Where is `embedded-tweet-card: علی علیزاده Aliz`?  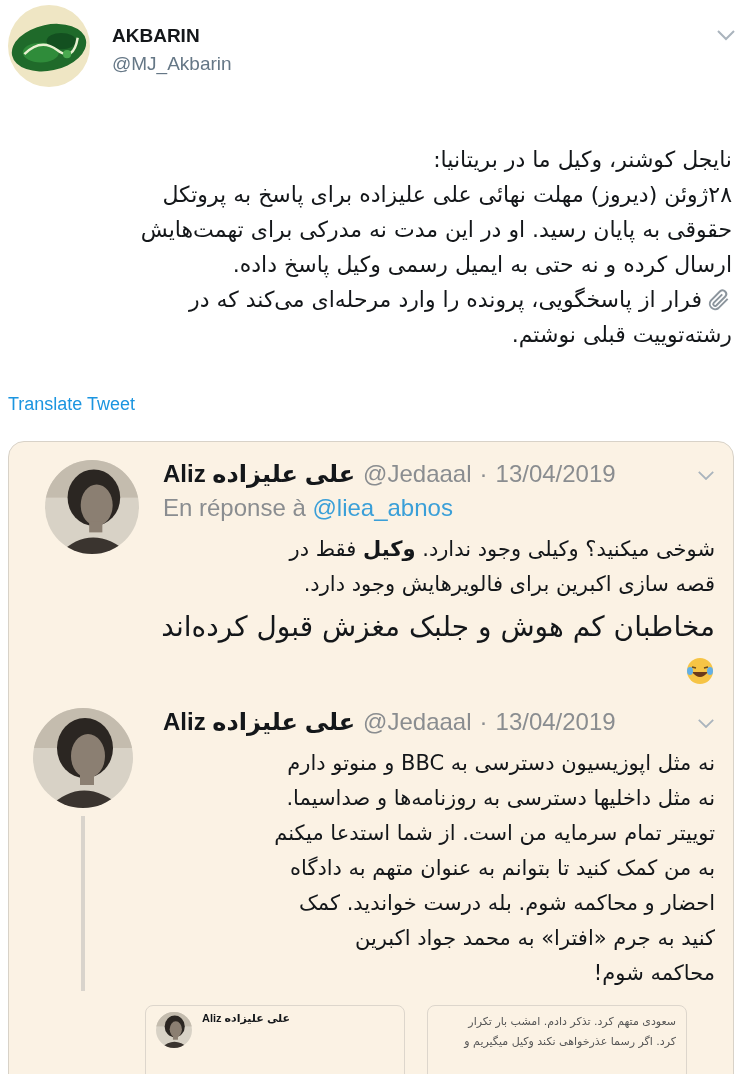
embedded-tweet-card: علی علیزاده Aliz is located at coordinates (275, 1039).